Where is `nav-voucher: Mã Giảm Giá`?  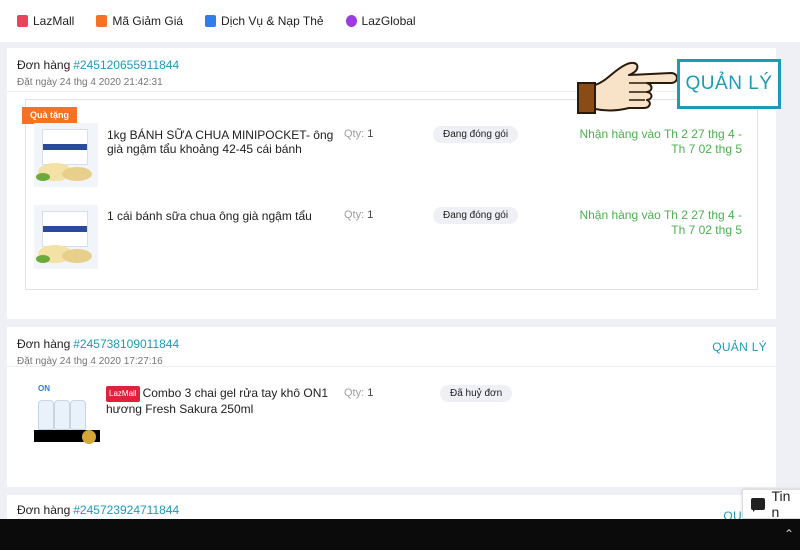 nav-voucher: Mã Giảm Giá is located at coordinates (139, 21).